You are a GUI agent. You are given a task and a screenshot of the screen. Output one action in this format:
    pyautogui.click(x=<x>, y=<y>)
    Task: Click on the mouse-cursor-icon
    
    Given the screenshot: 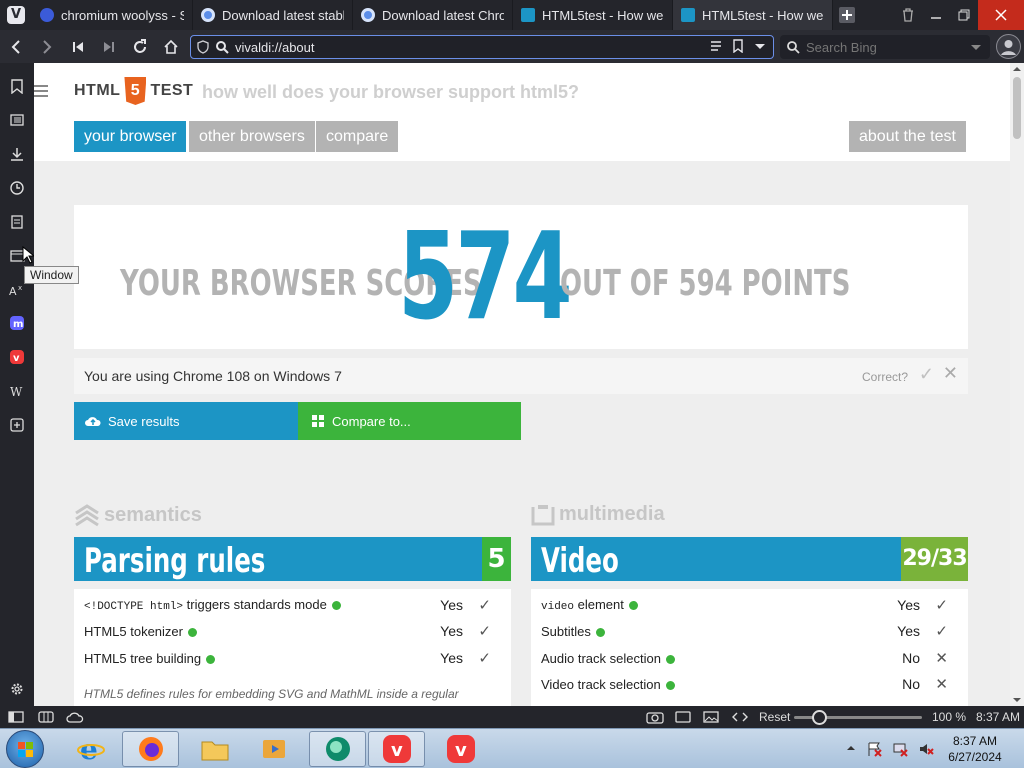 What is the action you would take?
    pyautogui.click(x=28, y=255)
    